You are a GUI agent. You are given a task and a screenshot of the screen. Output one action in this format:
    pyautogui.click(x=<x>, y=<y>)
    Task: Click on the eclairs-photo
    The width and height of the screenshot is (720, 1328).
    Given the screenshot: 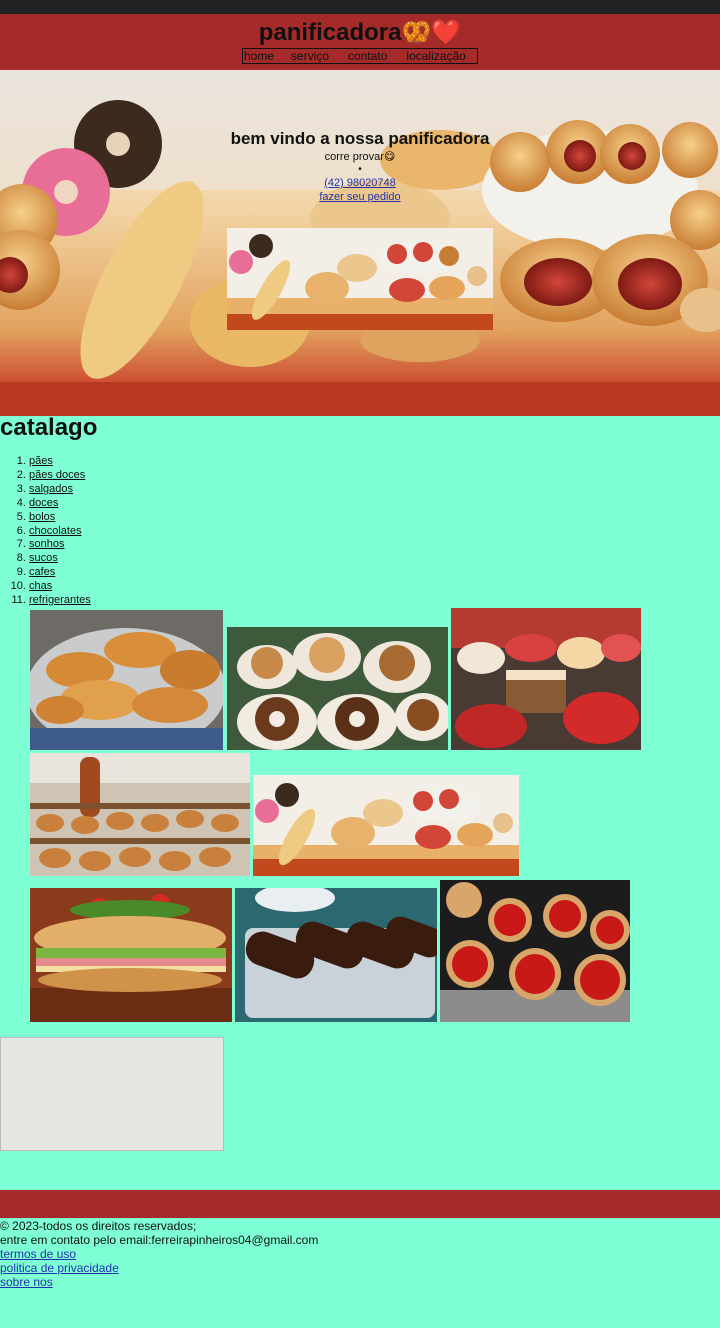 What is the action you would take?
    pyautogui.click(x=336, y=955)
    